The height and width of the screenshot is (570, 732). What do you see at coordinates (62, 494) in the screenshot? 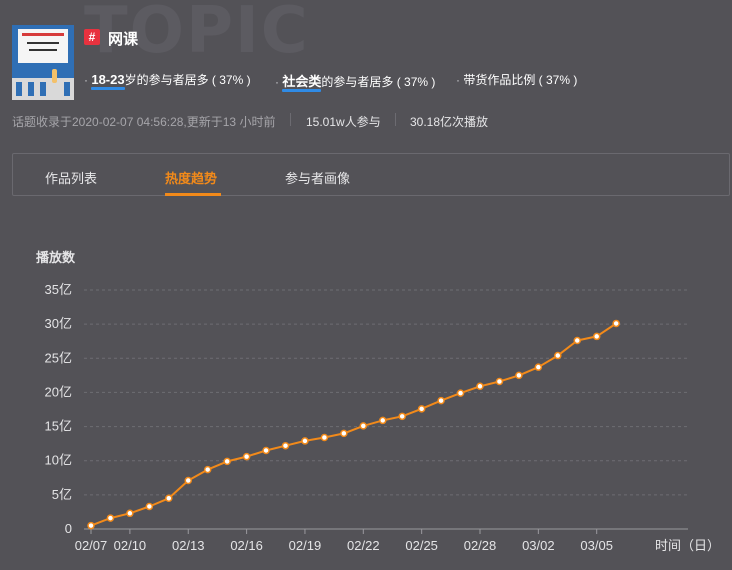
I see `y-tick-label: 5亿` at bounding box center [62, 494].